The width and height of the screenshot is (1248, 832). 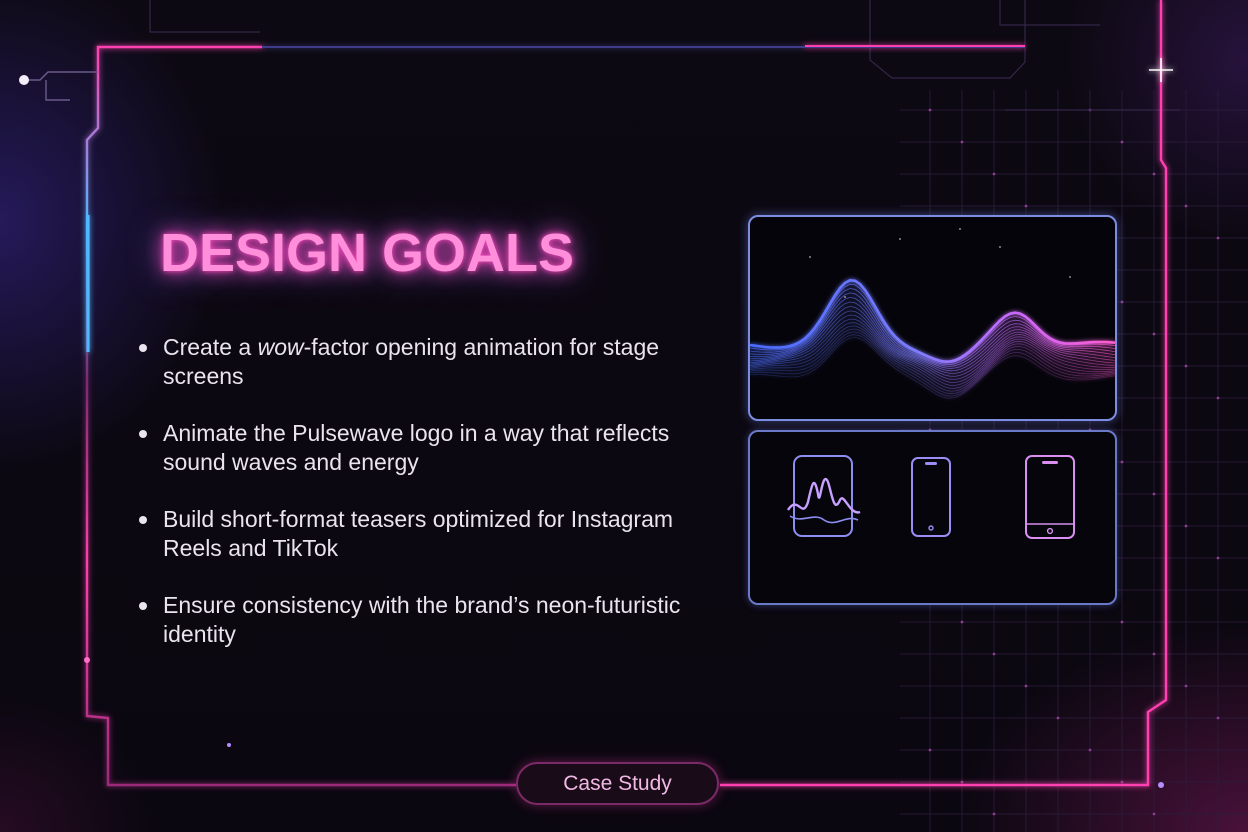 I want to click on goal-text-prefix: Create a, so click(x=210, y=347).